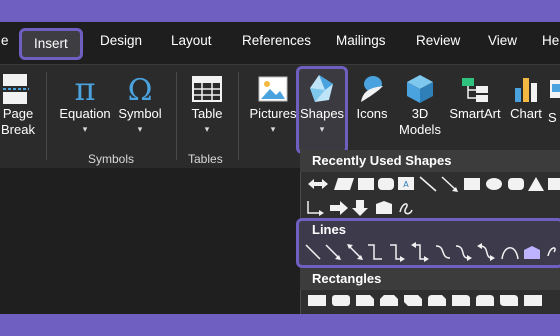  What do you see at coordinates (140, 113) in the screenshot?
I see `symbol-label: Symbol` at bounding box center [140, 113].